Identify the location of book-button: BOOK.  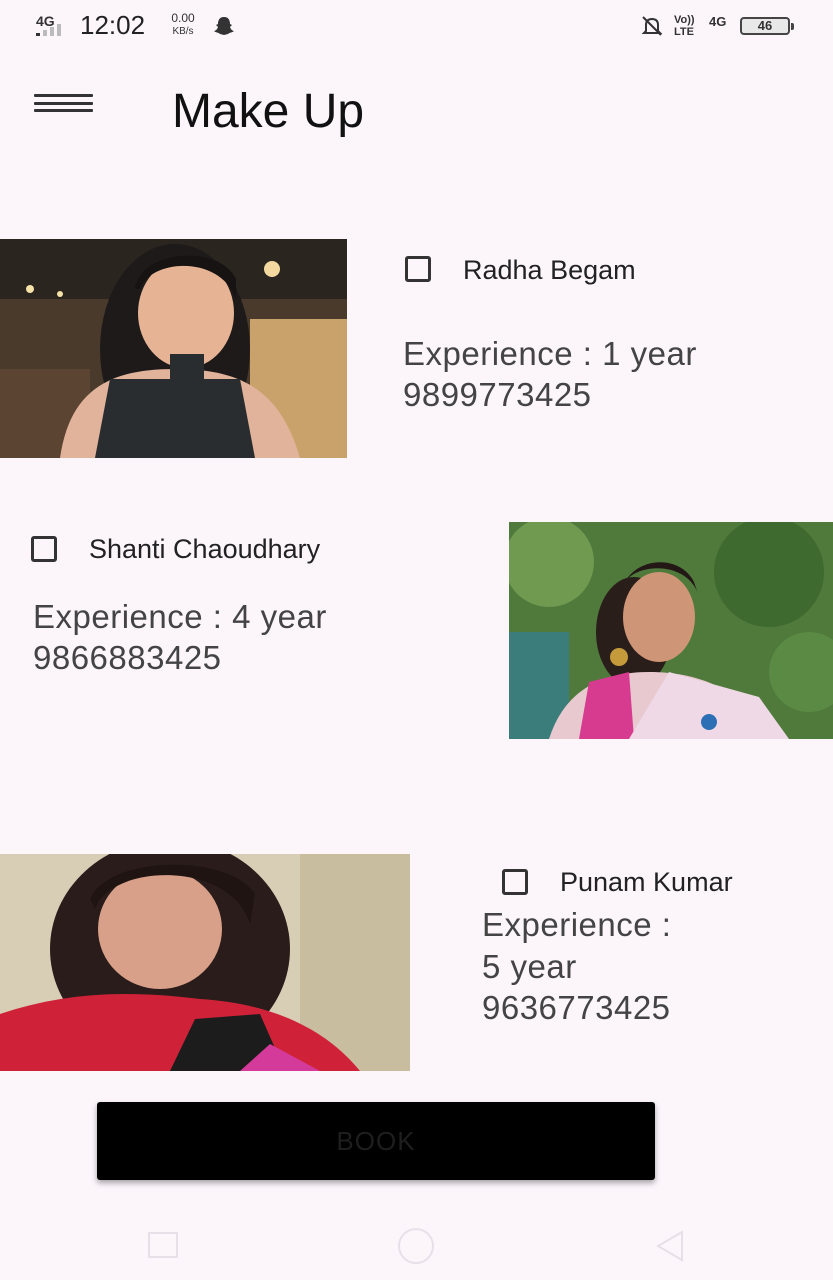
(376, 1141).